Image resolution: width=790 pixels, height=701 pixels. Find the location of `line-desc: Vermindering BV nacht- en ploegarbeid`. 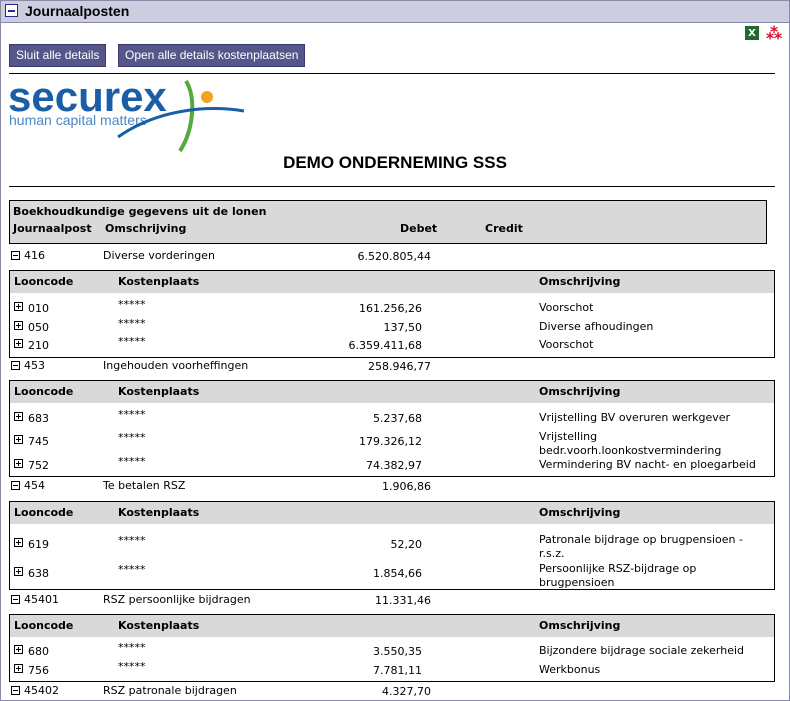

line-desc: Vermindering BV nacht- en ploegarbeid is located at coordinates (647, 464).